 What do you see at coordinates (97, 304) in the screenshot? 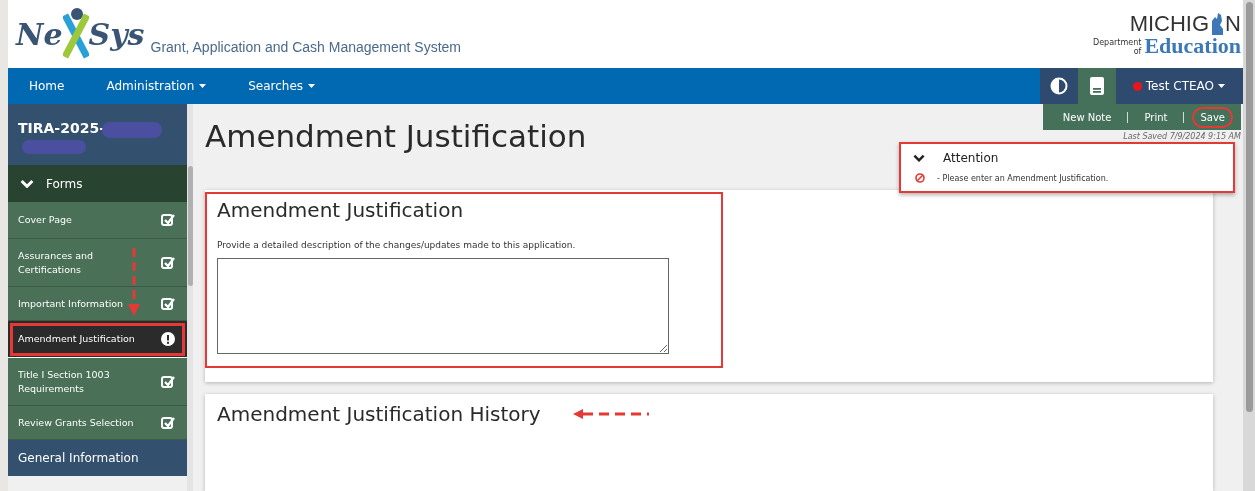
I see `sidebar-item: Important Information` at bounding box center [97, 304].